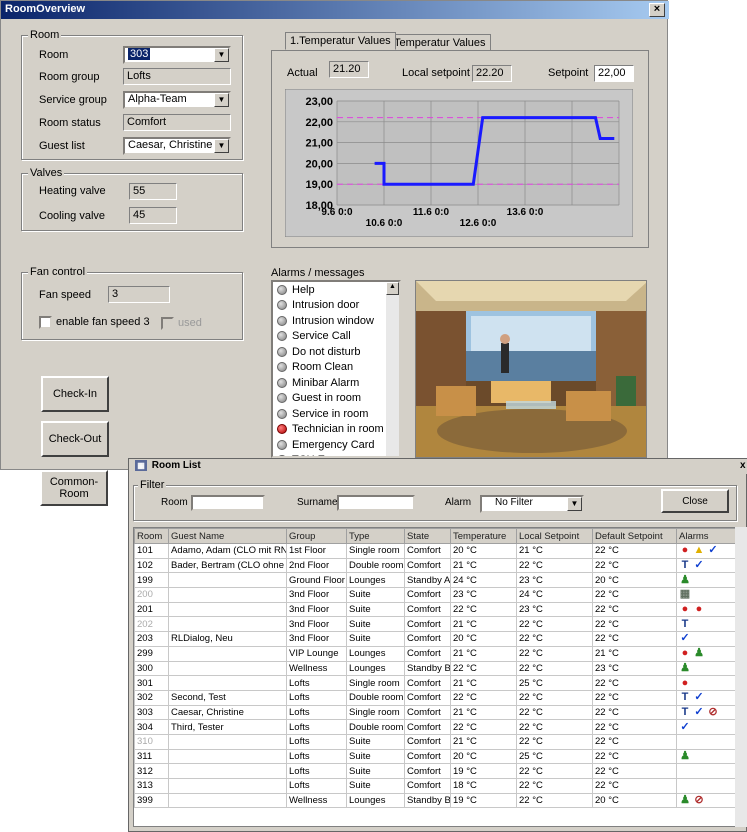 The height and width of the screenshot is (832, 747). I want to click on alarm-item: Intrusion window, so click(336, 321).